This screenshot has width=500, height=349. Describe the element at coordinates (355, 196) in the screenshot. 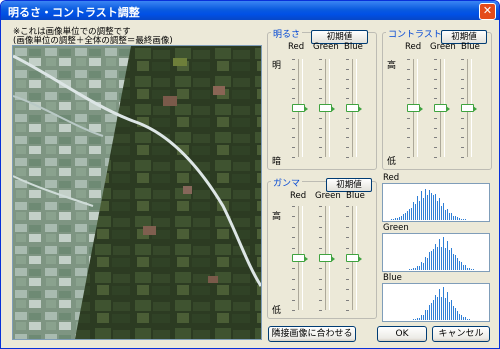

I see `gamma-col-blue: Blue` at that location.